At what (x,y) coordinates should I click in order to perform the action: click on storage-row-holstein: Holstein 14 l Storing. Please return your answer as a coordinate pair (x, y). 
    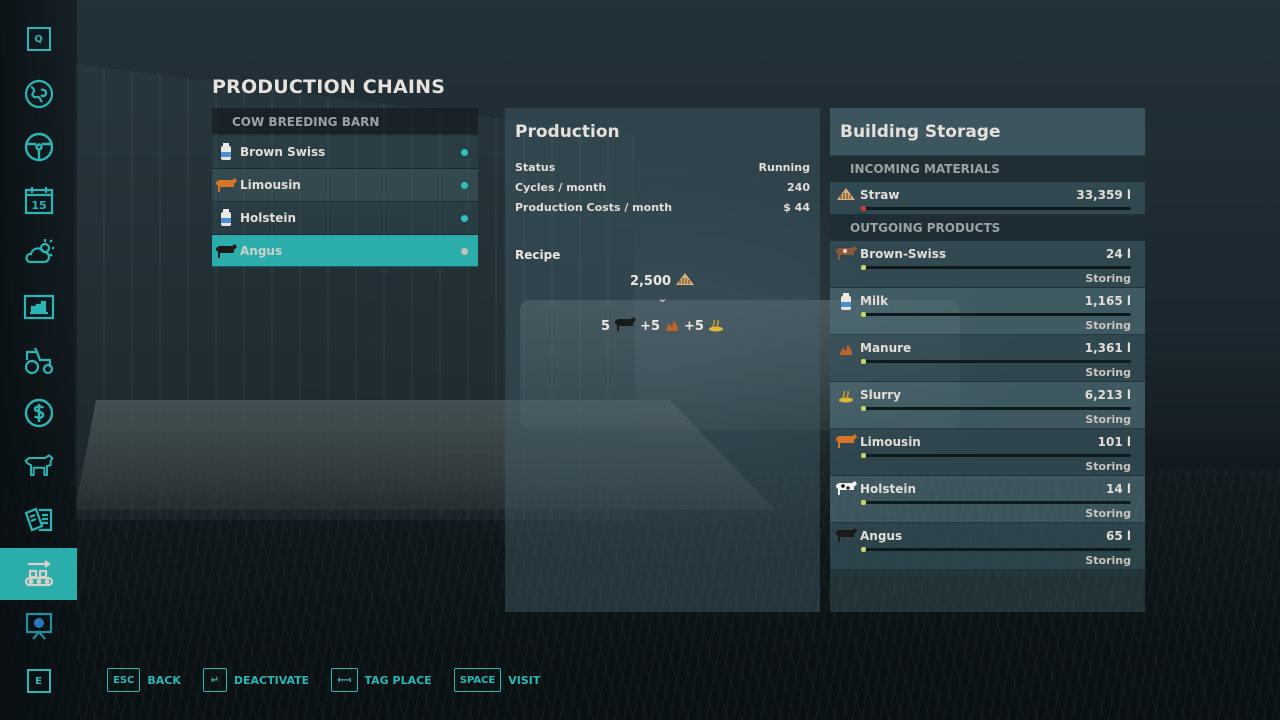
    Looking at the image, I should click on (987, 499).